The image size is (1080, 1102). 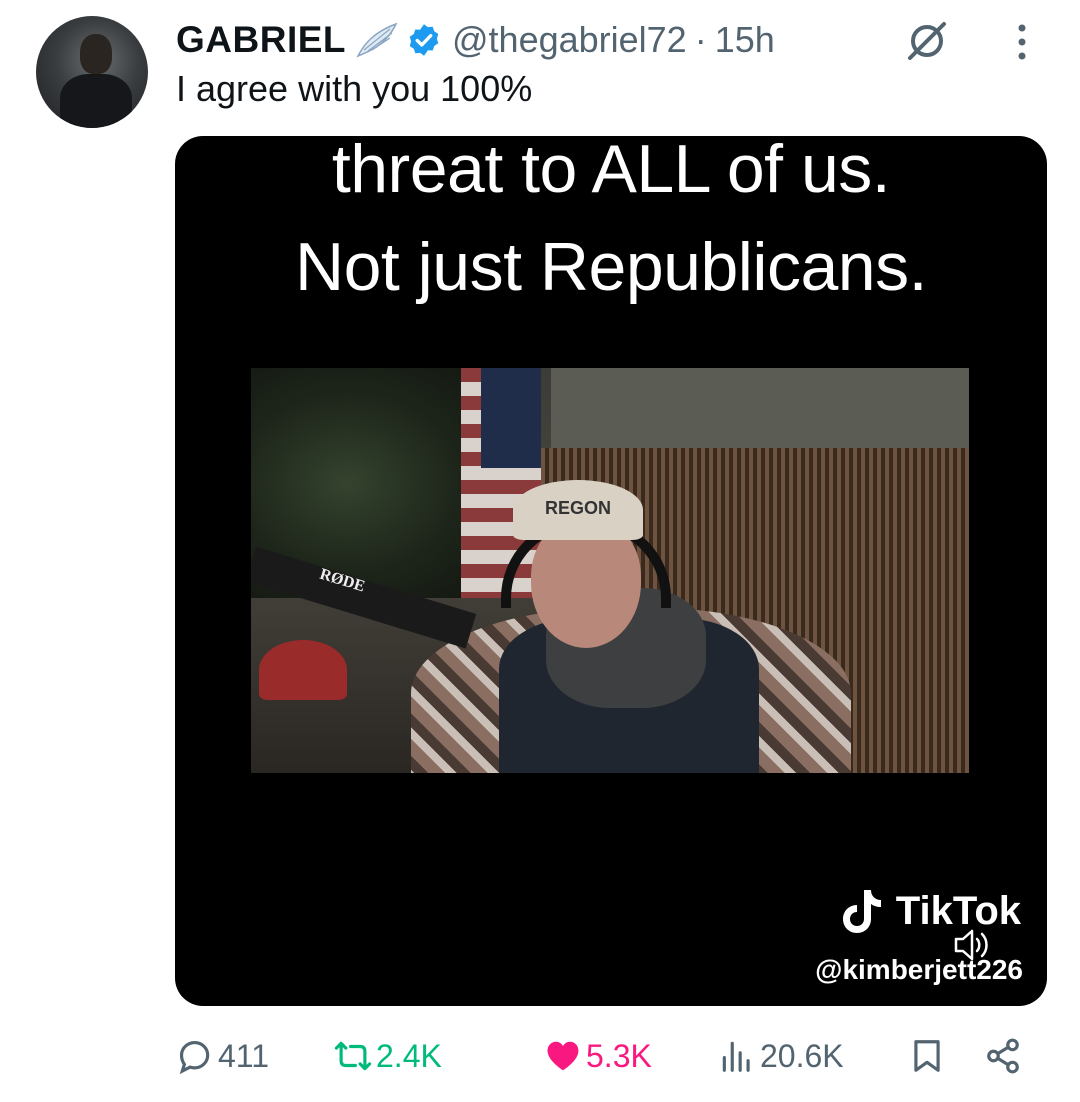 What do you see at coordinates (745, 40) in the screenshot?
I see `timestamp: 15h` at bounding box center [745, 40].